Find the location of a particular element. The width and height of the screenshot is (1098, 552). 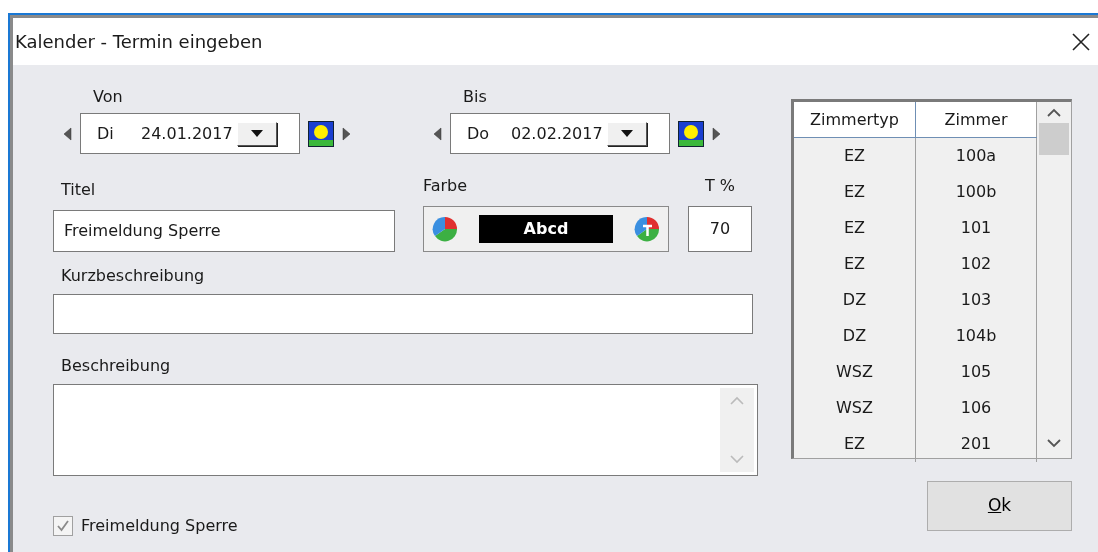

column-header: Zimmer is located at coordinates (976, 119).